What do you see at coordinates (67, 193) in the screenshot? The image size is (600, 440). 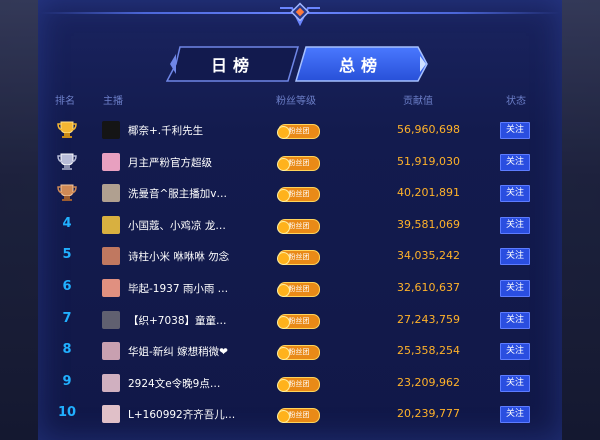 I see `bronze-trophy-icon` at bounding box center [67, 193].